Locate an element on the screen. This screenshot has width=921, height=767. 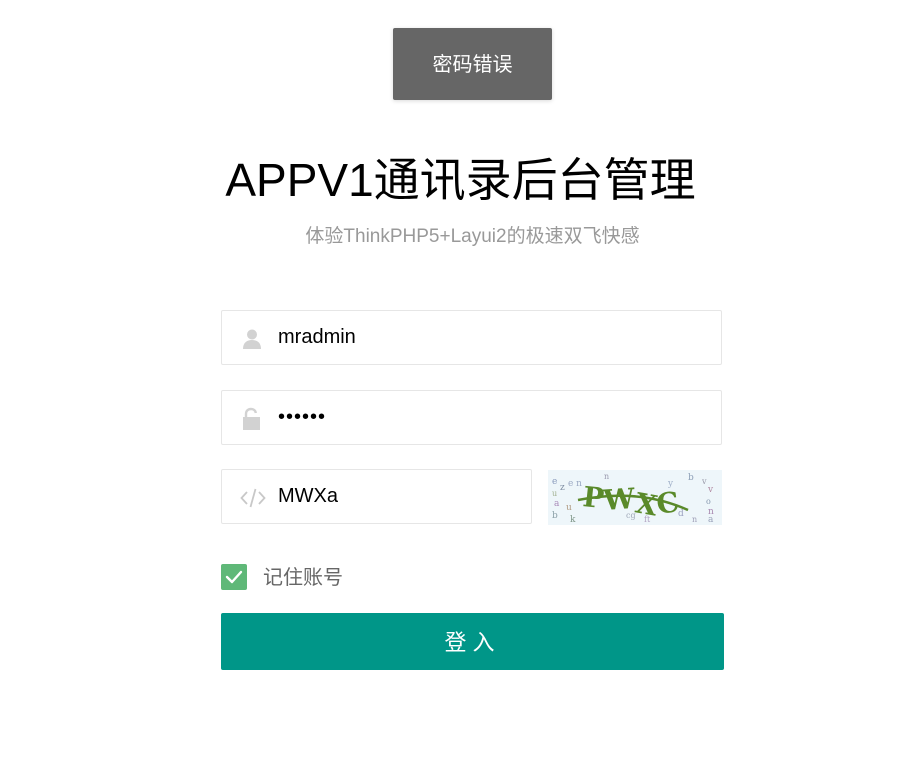
captcha-input is located at coordinates (397, 496).